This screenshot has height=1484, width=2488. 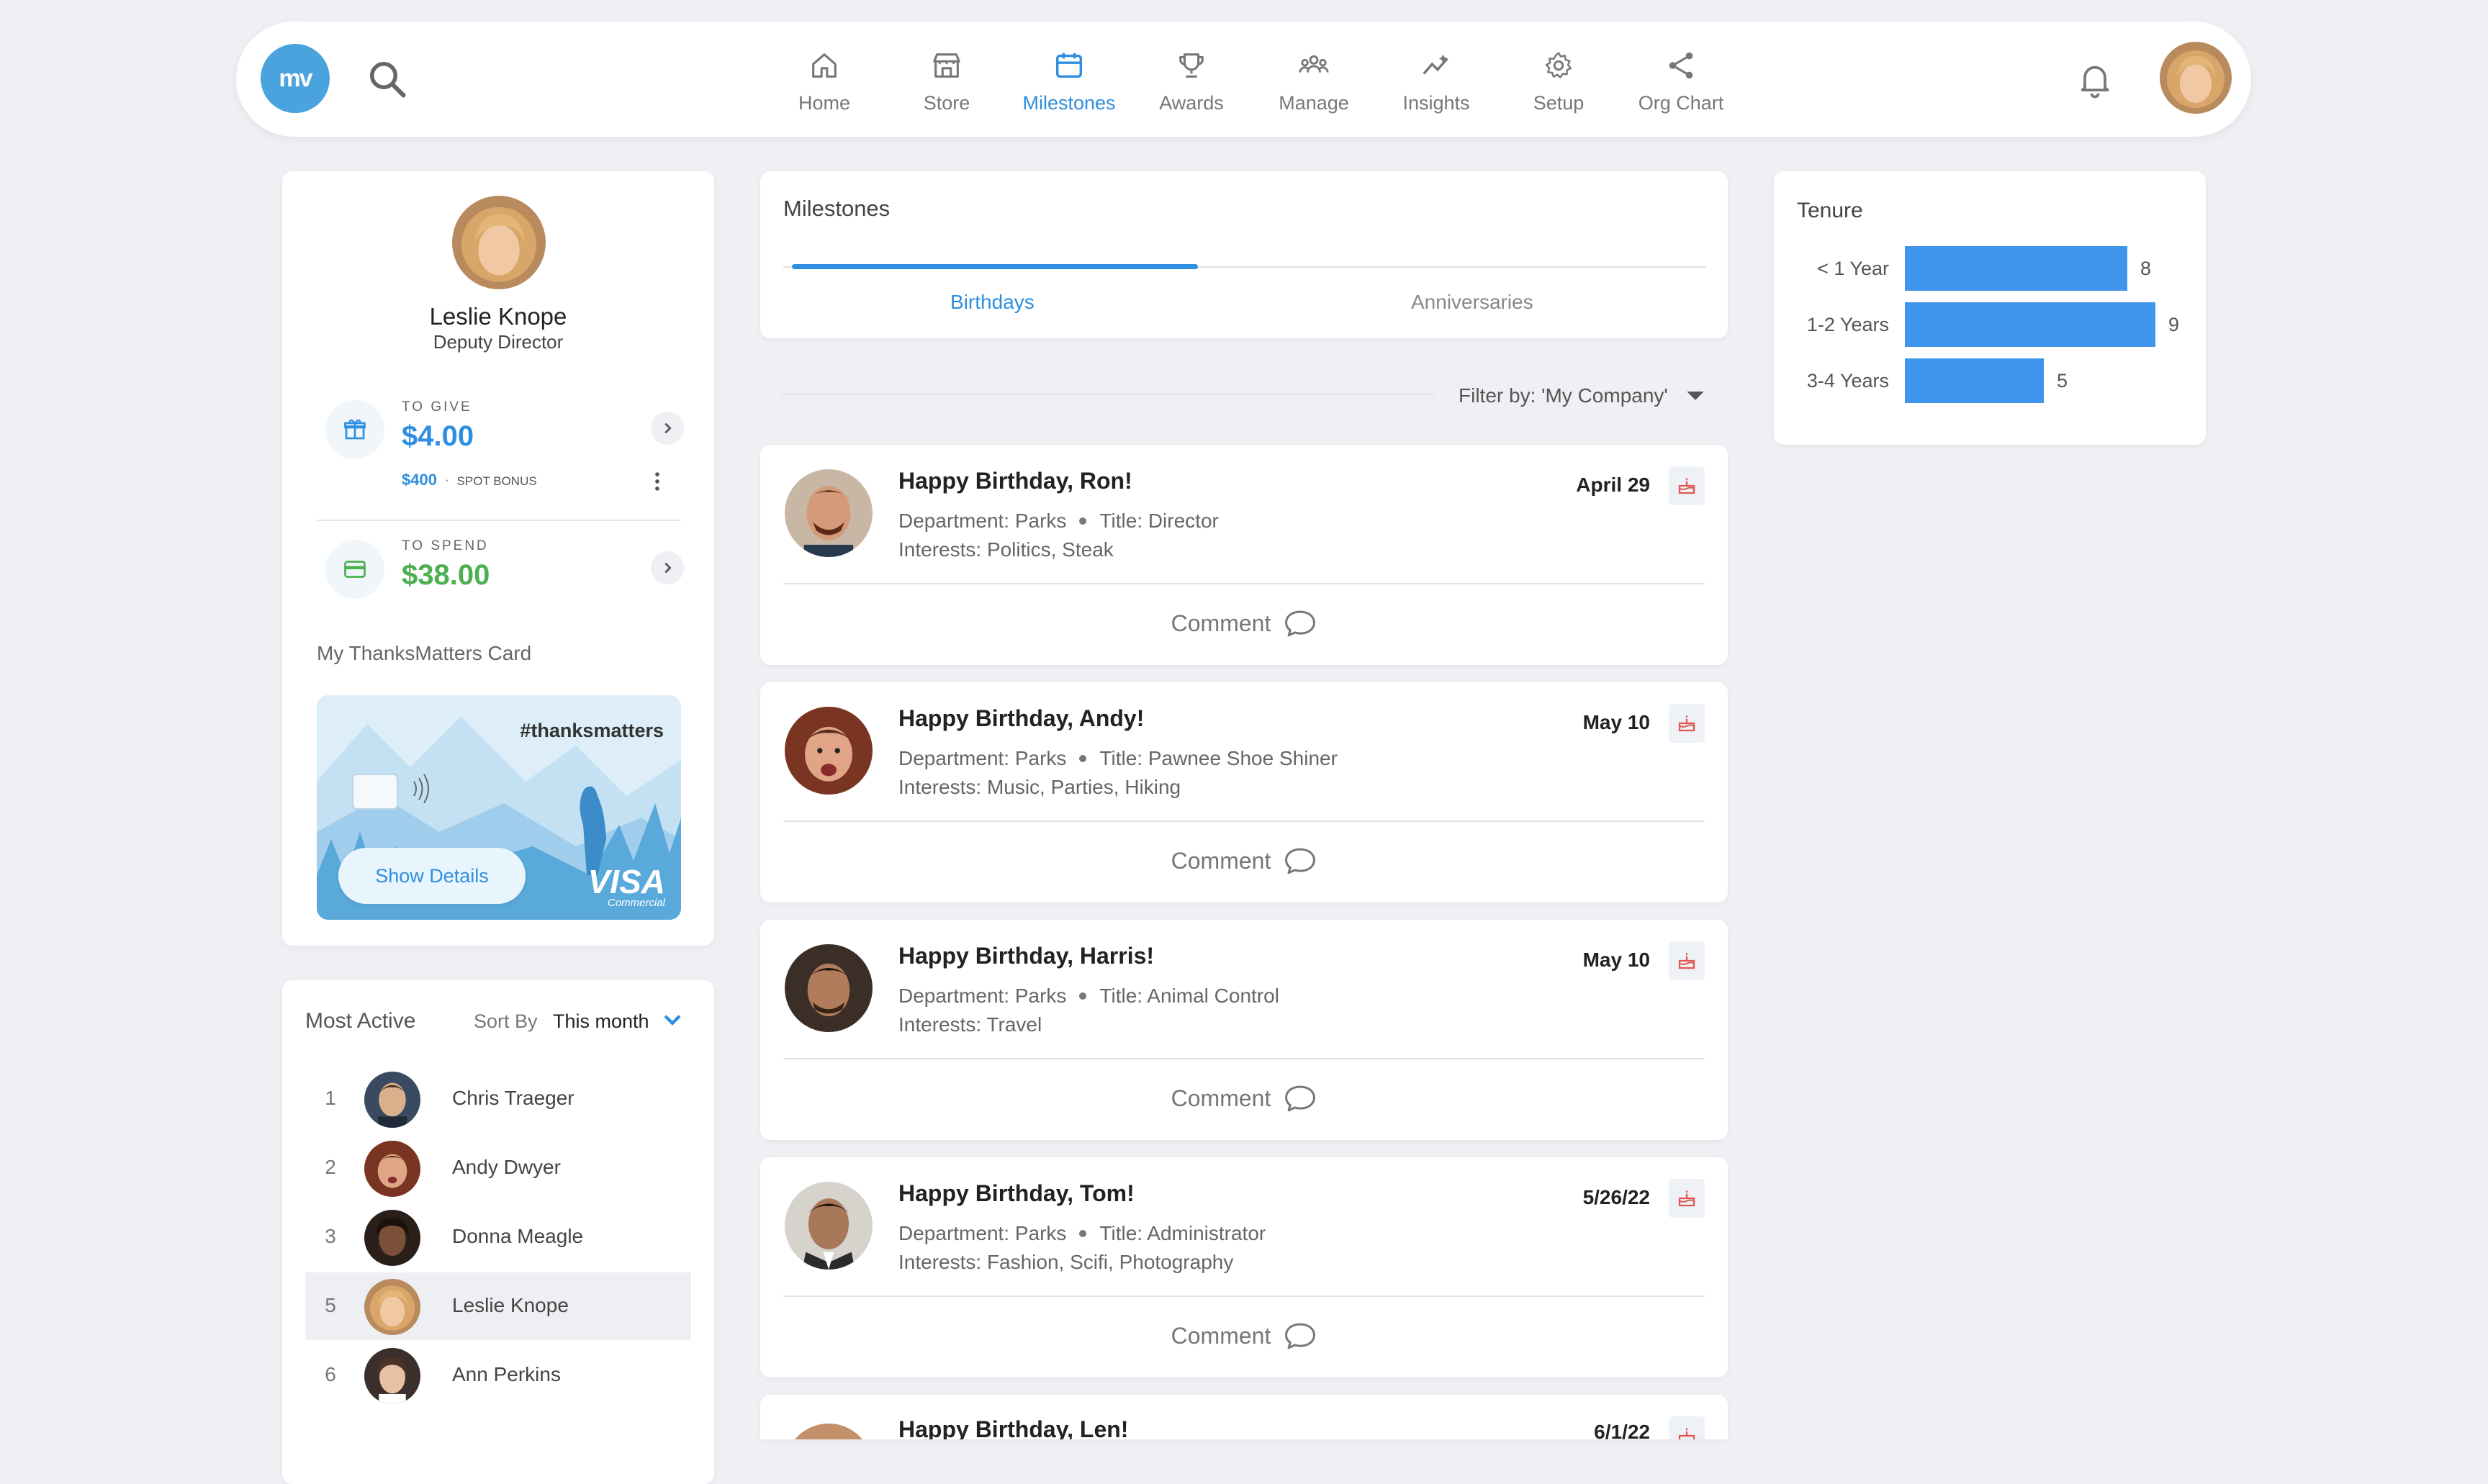 I want to click on tenure-bar-label: < 1 Year, so click(x=1853, y=268).